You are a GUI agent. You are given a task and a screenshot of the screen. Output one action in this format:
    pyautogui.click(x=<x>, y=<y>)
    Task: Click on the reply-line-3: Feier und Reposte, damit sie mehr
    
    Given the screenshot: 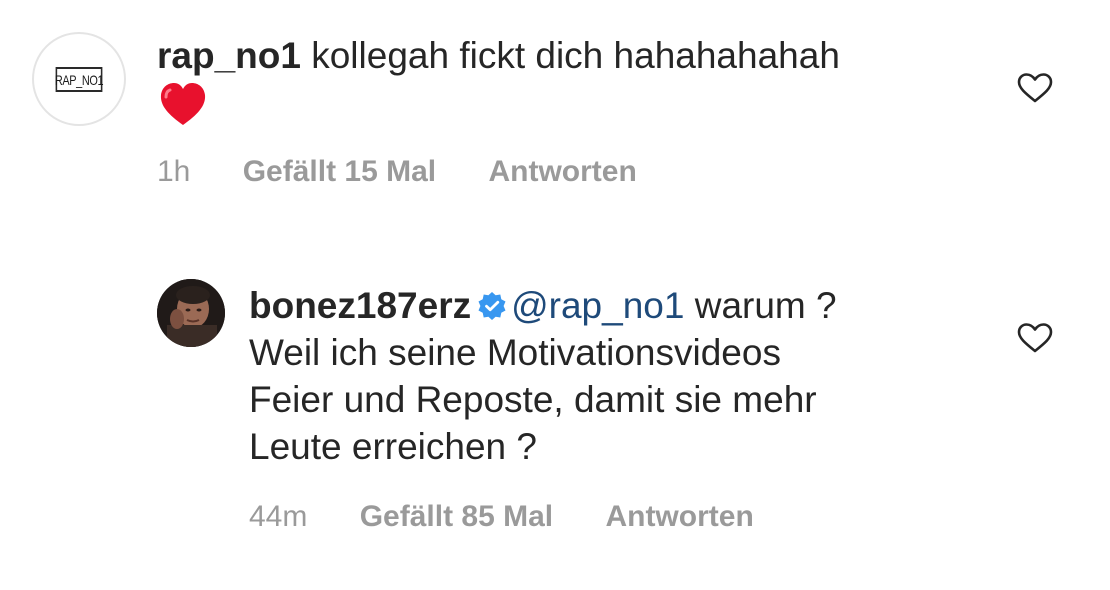 What is the action you would take?
    pyautogui.click(x=533, y=399)
    